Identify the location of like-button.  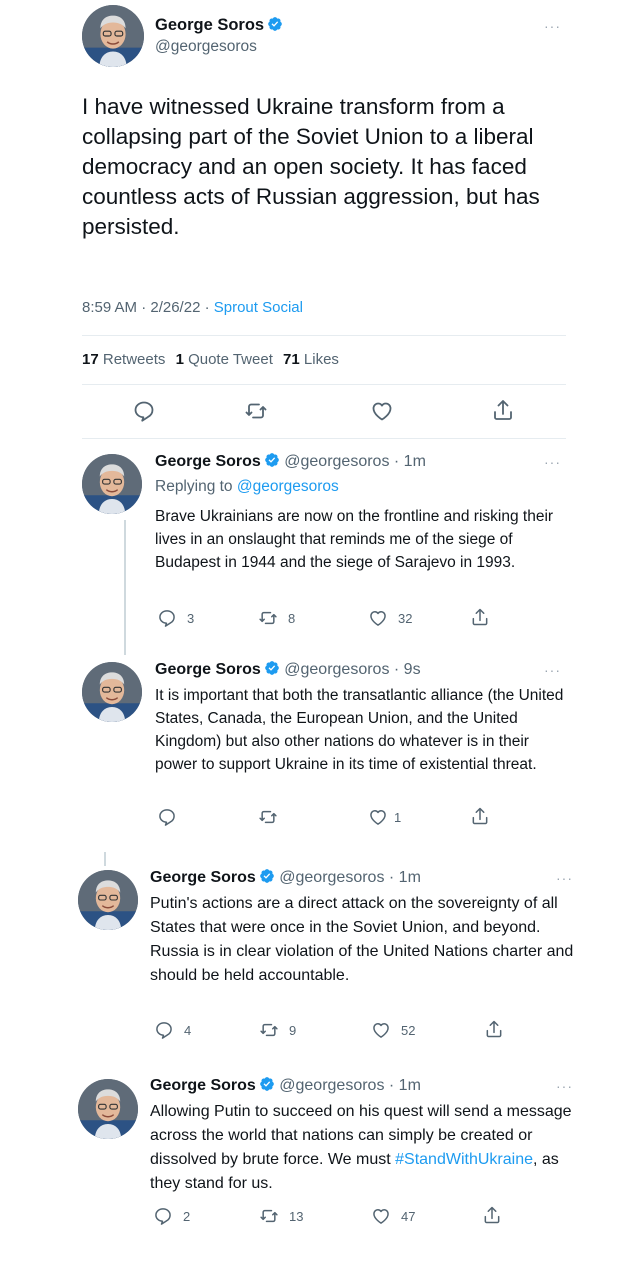
(382, 411).